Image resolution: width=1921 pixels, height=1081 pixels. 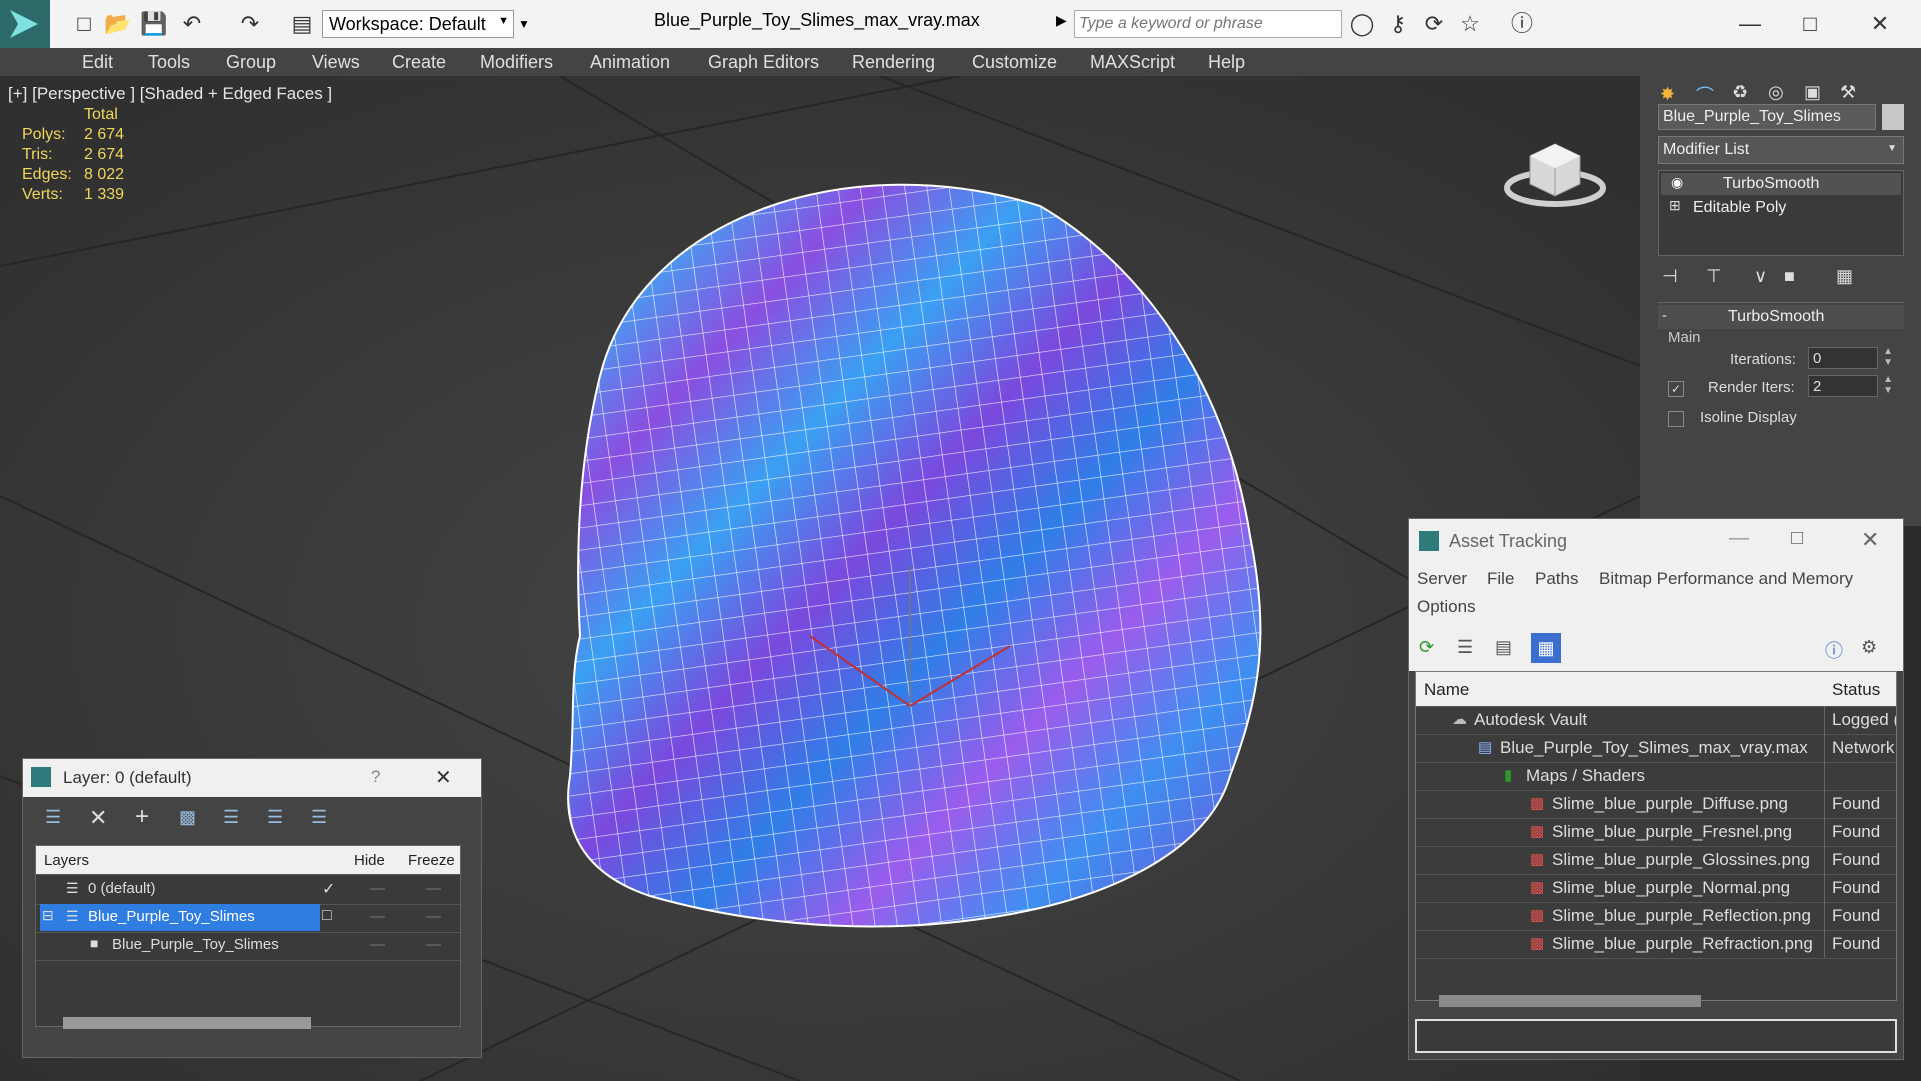 I want to click on menu-rendering: Rendering, so click(x=893, y=62).